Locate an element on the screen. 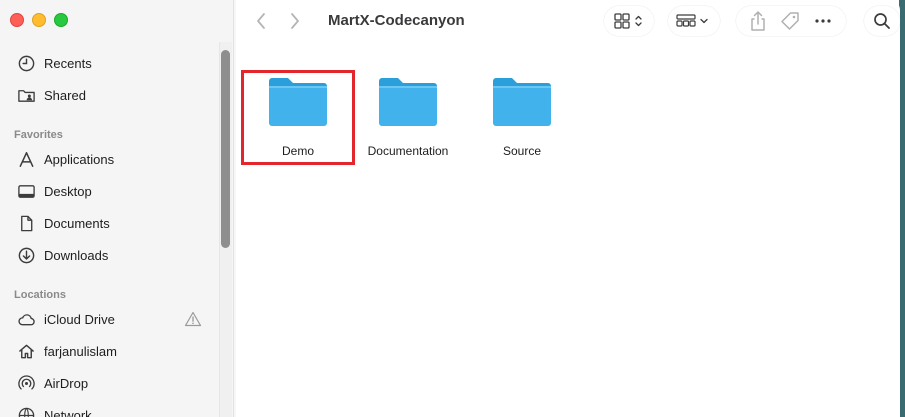 The height and width of the screenshot is (417, 905). folder-name: Demo is located at coordinates (297, 151).